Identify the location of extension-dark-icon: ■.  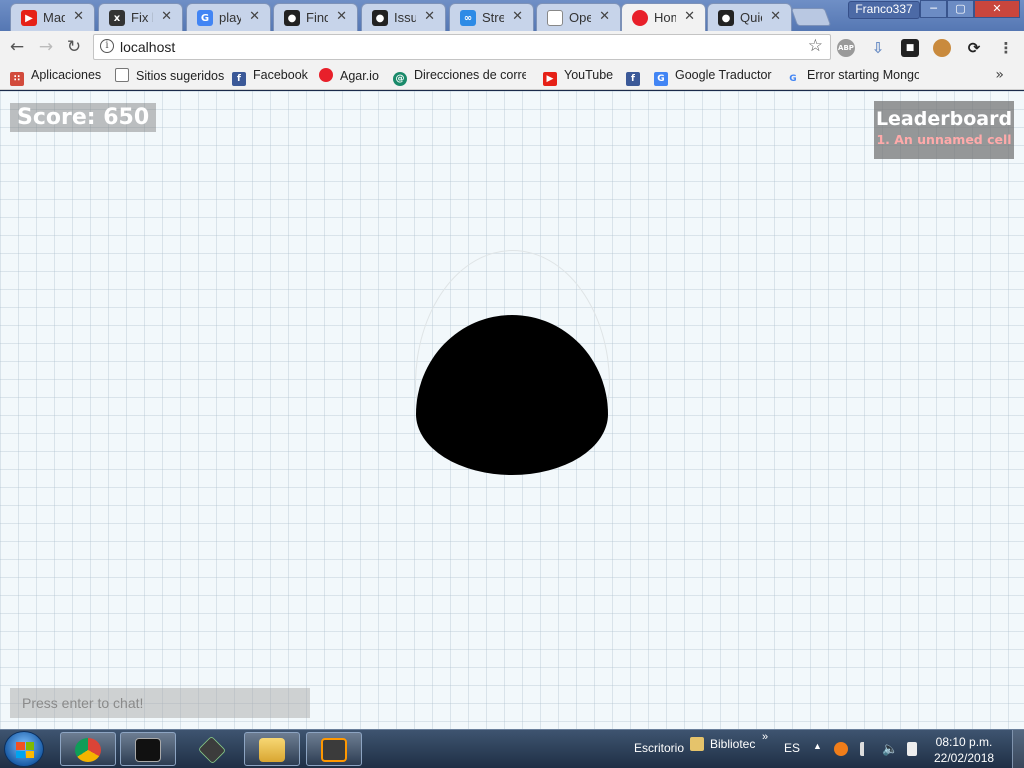
(910, 48).